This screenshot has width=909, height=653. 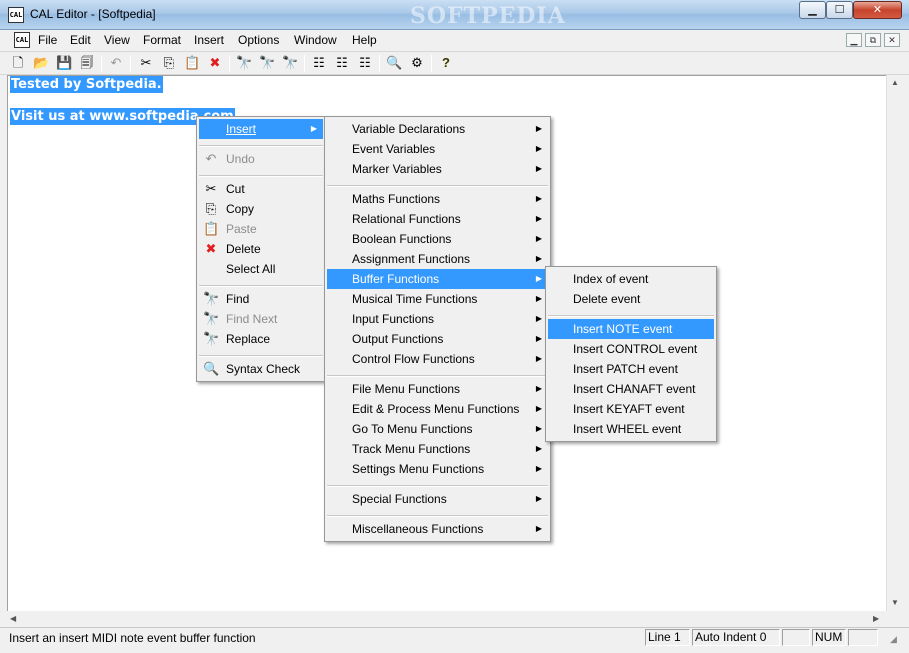 What do you see at coordinates (267, 63) in the screenshot?
I see `find-next-icon: 🔭` at bounding box center [267, 63].